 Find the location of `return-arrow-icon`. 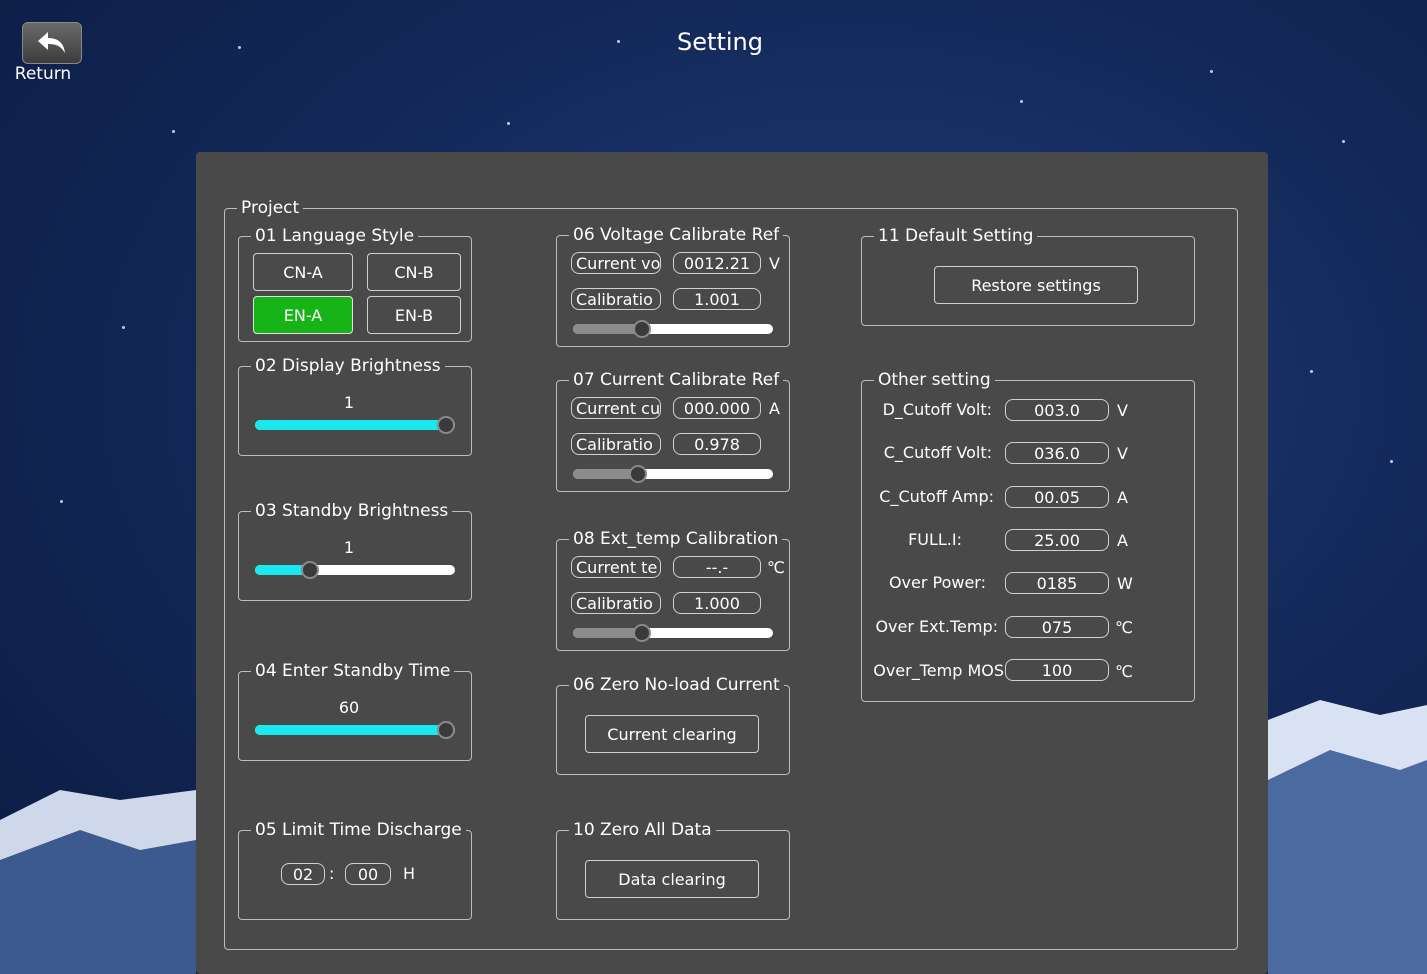

return-arrow-icon is located at coordinates (51, 42).